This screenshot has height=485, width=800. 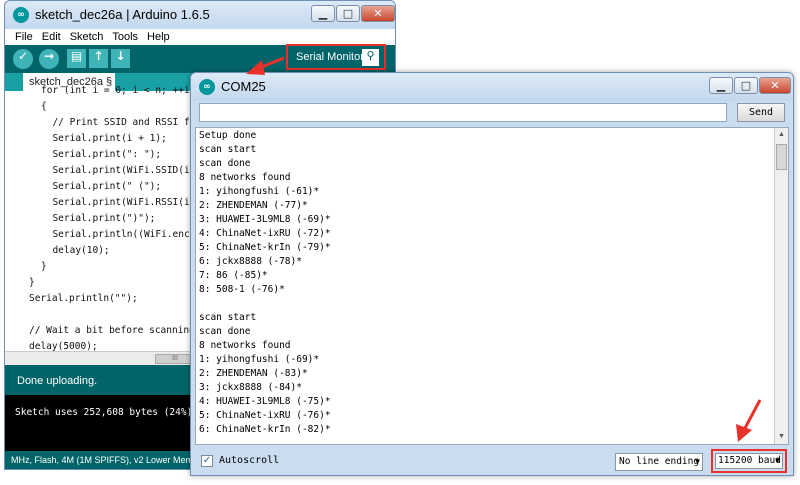 I want to click on open-sketch-icon: ↑, so click(x=98, y=58).